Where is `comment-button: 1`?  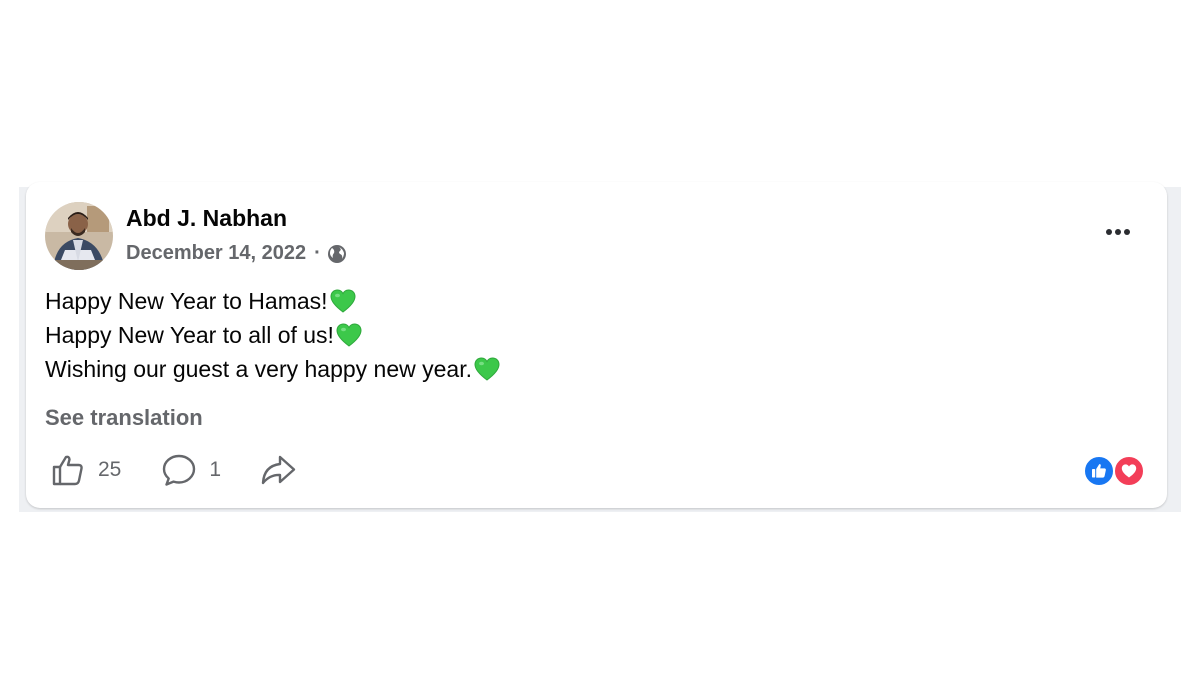 comment-button: 1 is located at coordinates (191, 470).